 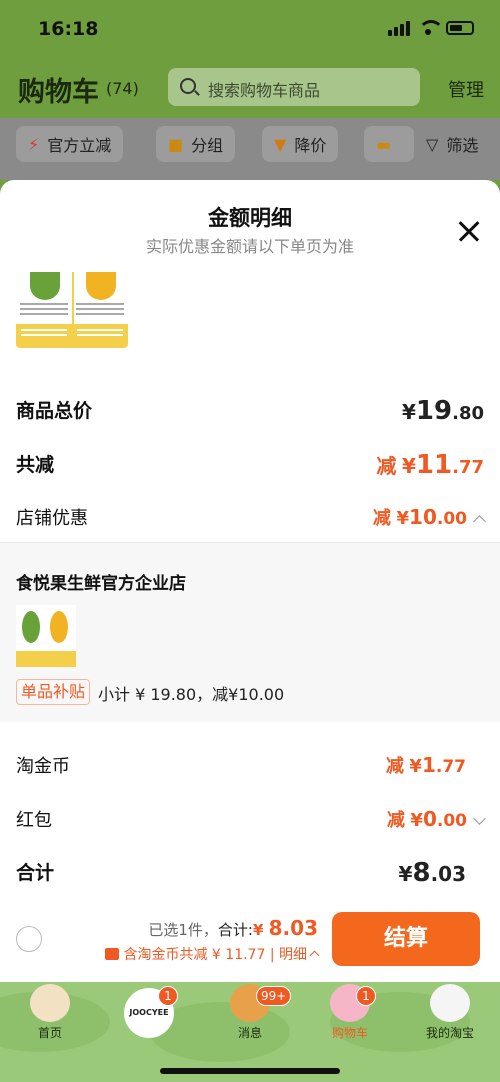 What do you see at coordinates (450, 1003) in the screenshot?
I see `profile-mascot-icon` at bounding box center [450, 1003].